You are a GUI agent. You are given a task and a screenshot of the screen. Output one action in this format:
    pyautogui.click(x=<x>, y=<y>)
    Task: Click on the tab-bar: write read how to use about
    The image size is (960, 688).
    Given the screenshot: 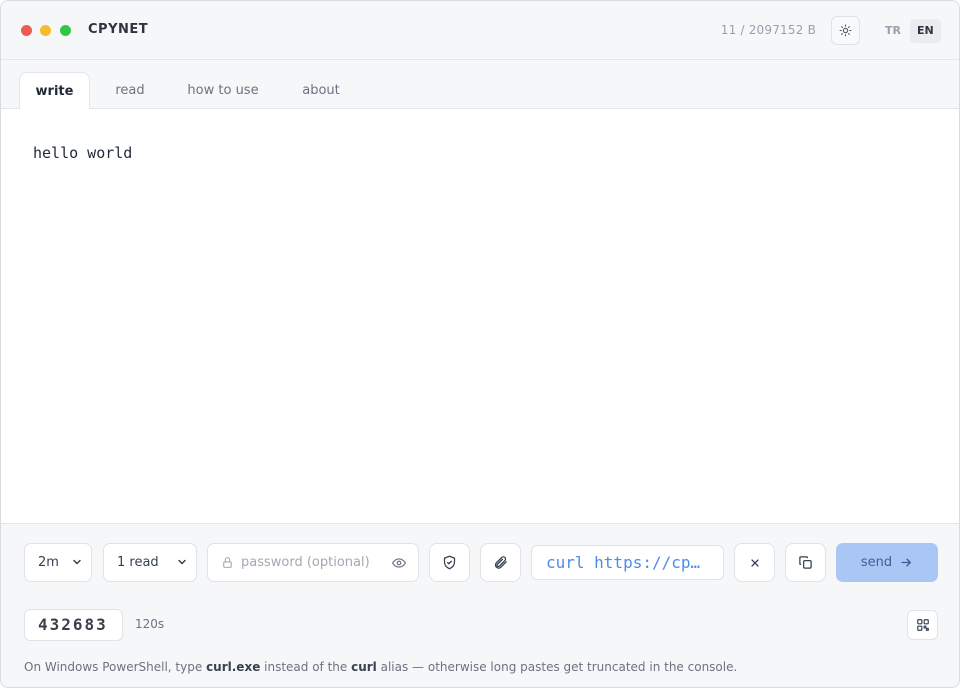 What is the action you would take?
    pyautogui.click(x=480, y=85)
    